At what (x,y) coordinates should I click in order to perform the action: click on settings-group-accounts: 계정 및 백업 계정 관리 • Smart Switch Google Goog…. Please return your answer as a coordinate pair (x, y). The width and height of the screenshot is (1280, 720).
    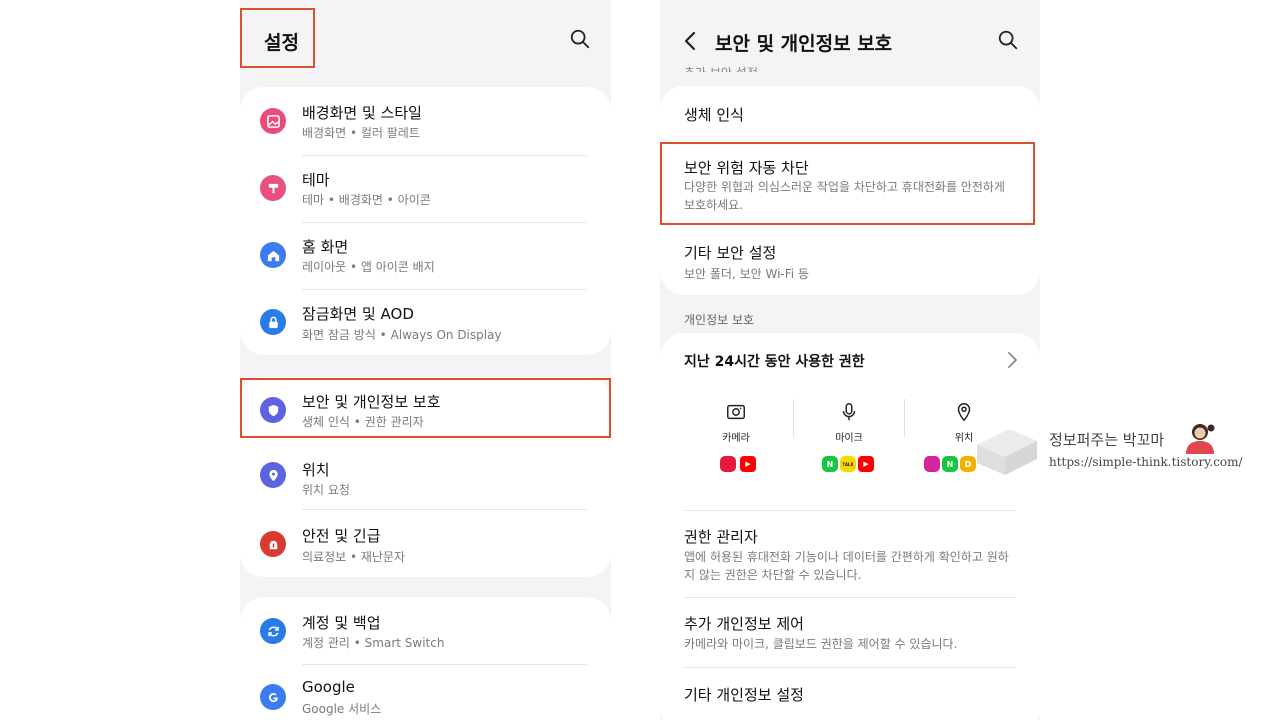
    Looking at the image, I should click on (425, 658).